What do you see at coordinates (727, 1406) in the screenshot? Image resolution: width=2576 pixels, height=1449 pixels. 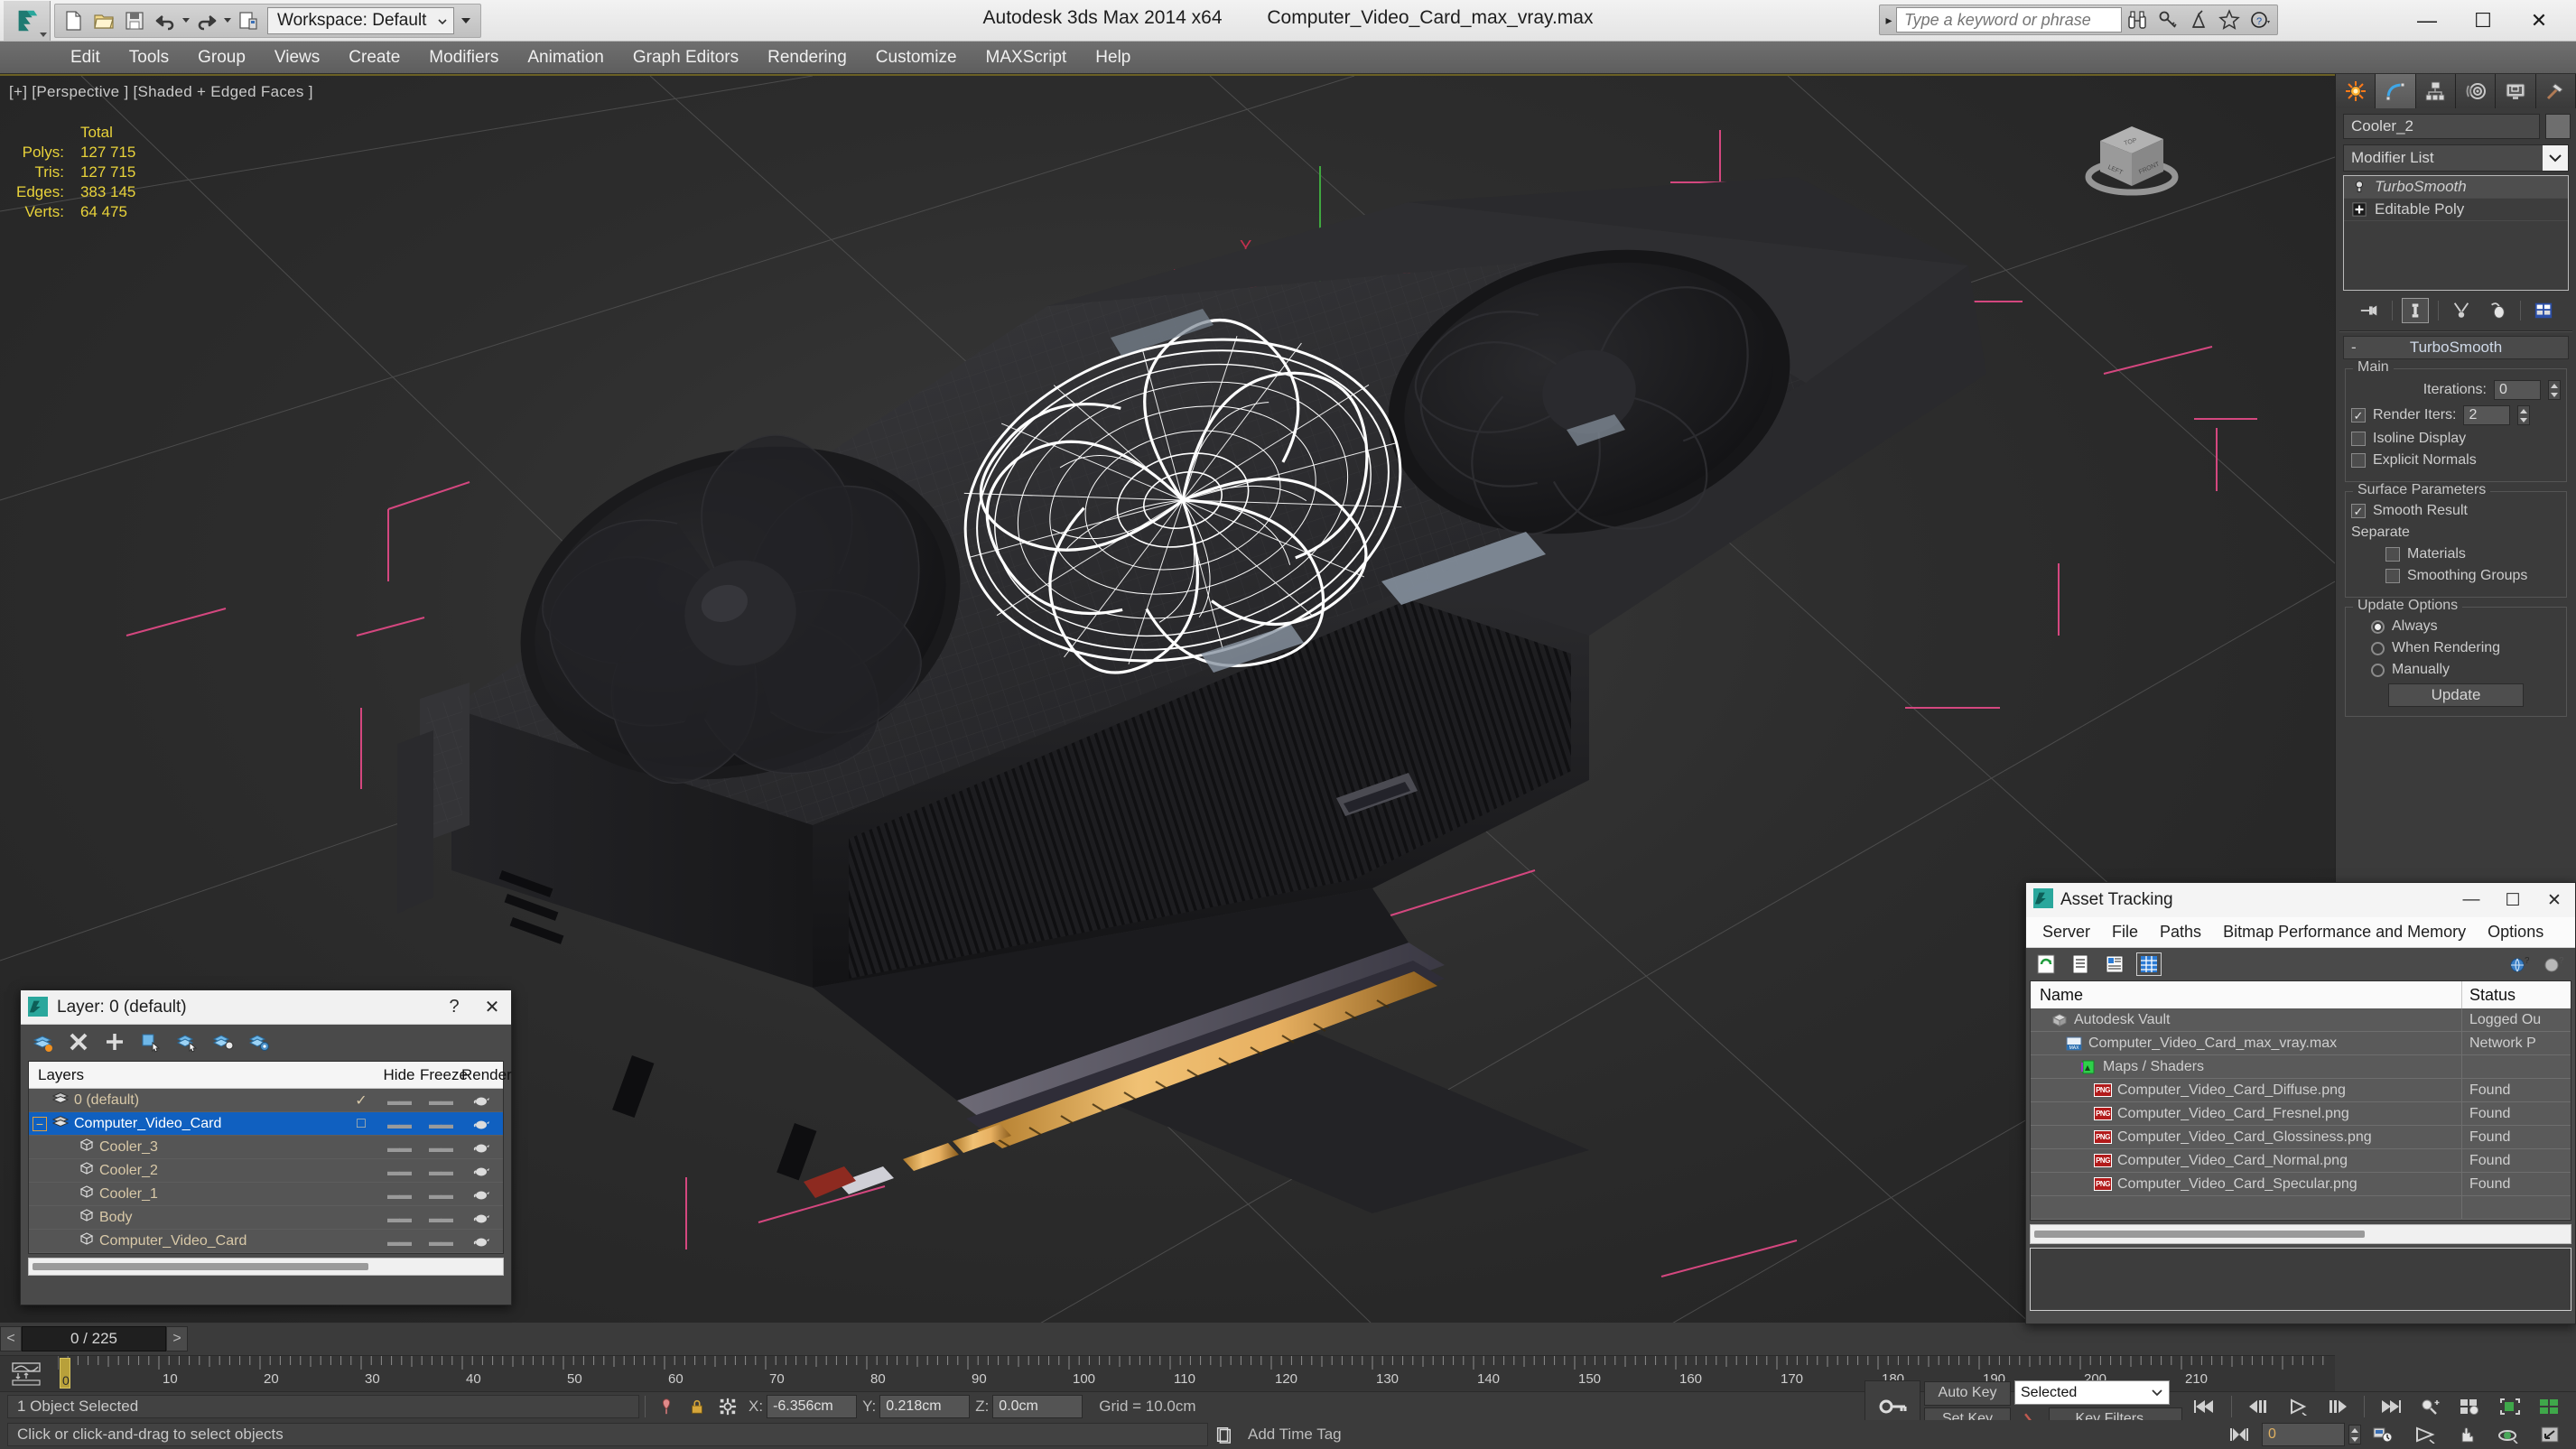 I see `absolute-relative-icon` at bounding box center [727, 1406].